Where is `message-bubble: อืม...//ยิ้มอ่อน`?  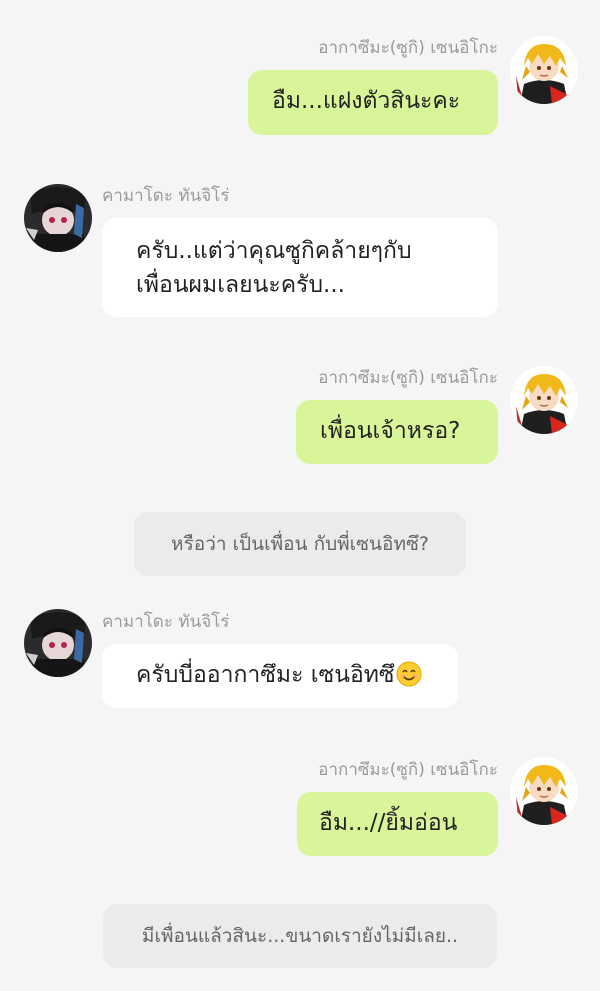
message-bubble: อืม...//ยิ้มอ่อน is located at coordinates (397, 824).